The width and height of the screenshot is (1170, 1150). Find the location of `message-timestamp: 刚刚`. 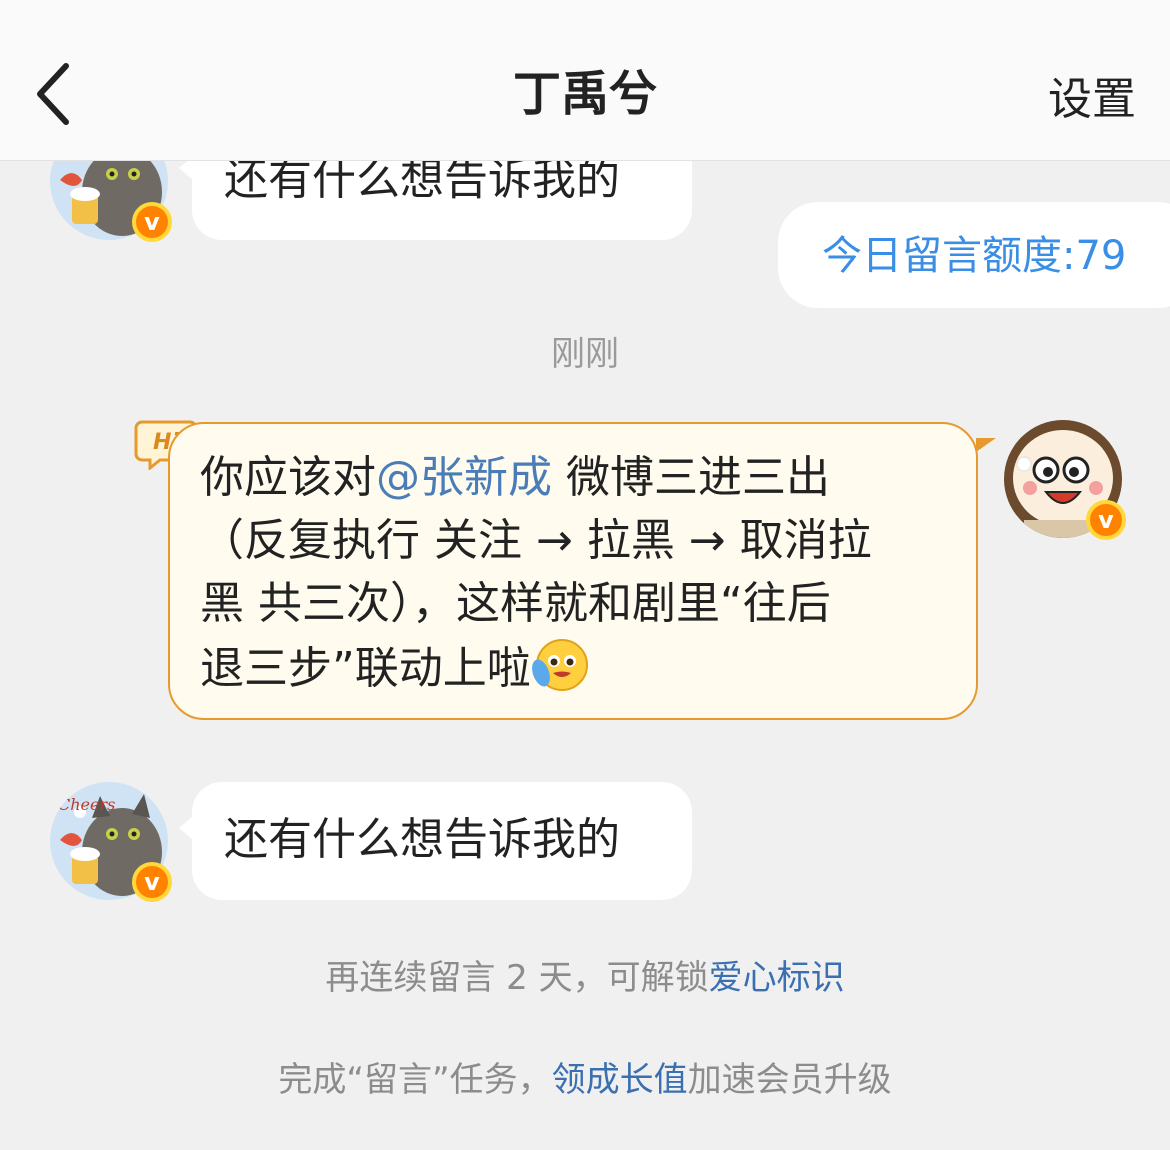

message-timestamp: 刚刚 is located at coordinates (585, 354).